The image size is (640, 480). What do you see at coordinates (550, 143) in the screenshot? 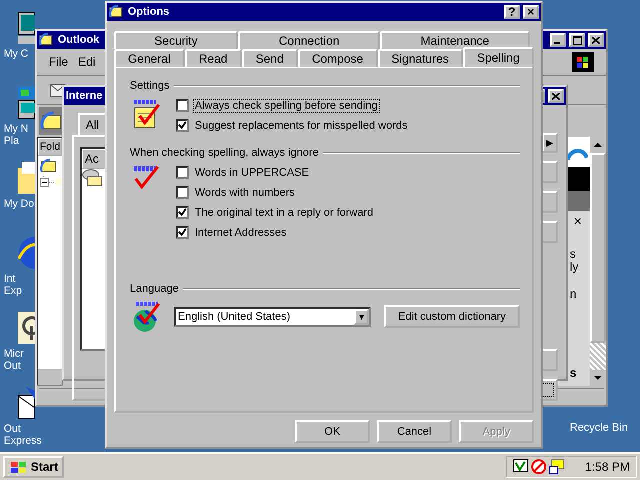
I see `scroll-right-button: ▶` at bounding box center [550, 143].